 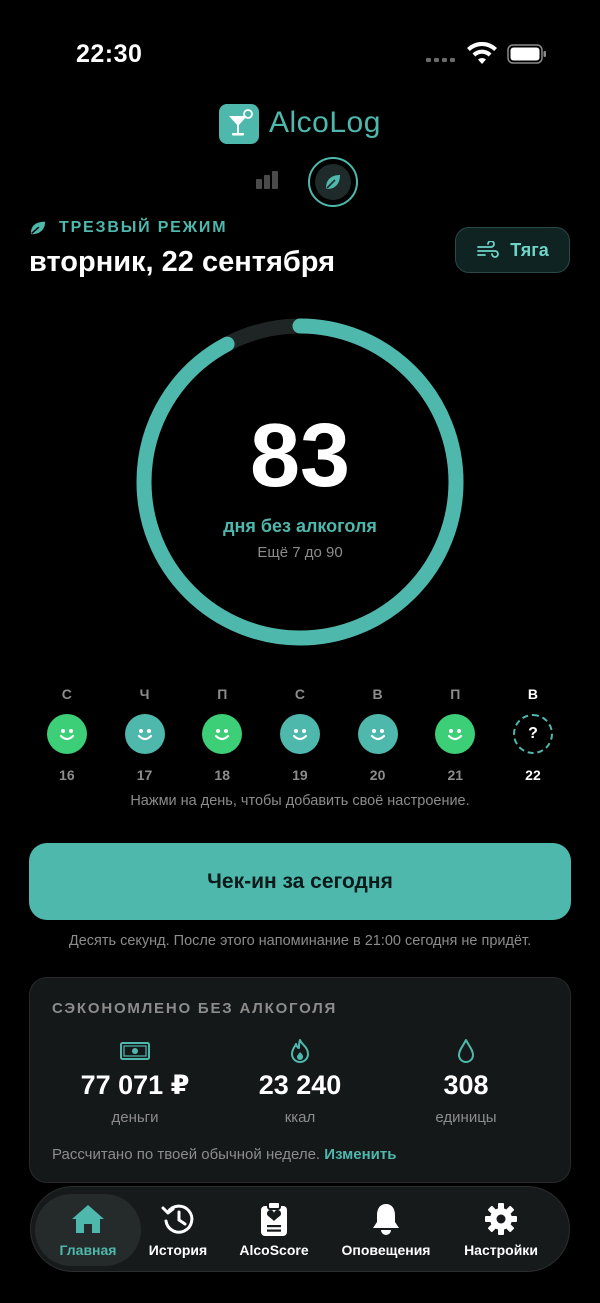 What do you see at coordinates (88, 1219) in the screenshot?
I see `home-icon` at bounding box center [88, 1219].